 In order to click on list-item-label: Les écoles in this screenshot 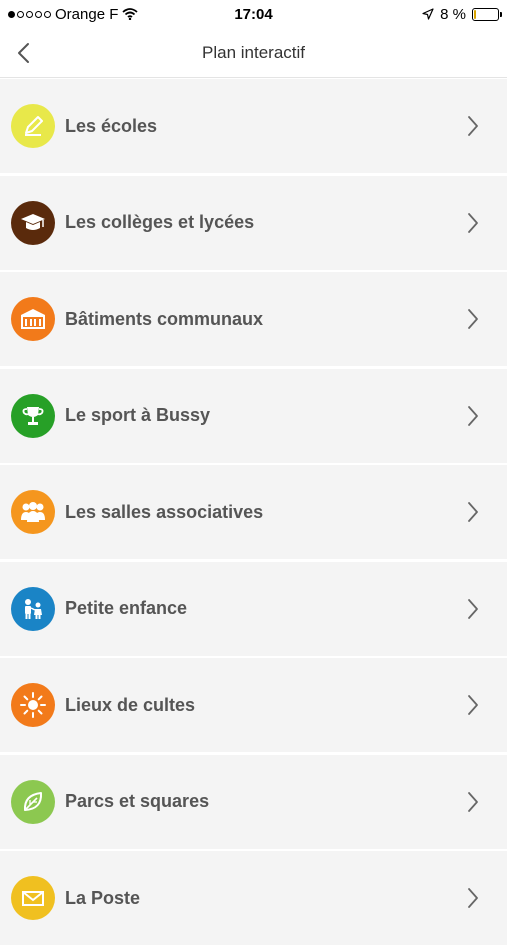, I will do `click(111, 125)`.